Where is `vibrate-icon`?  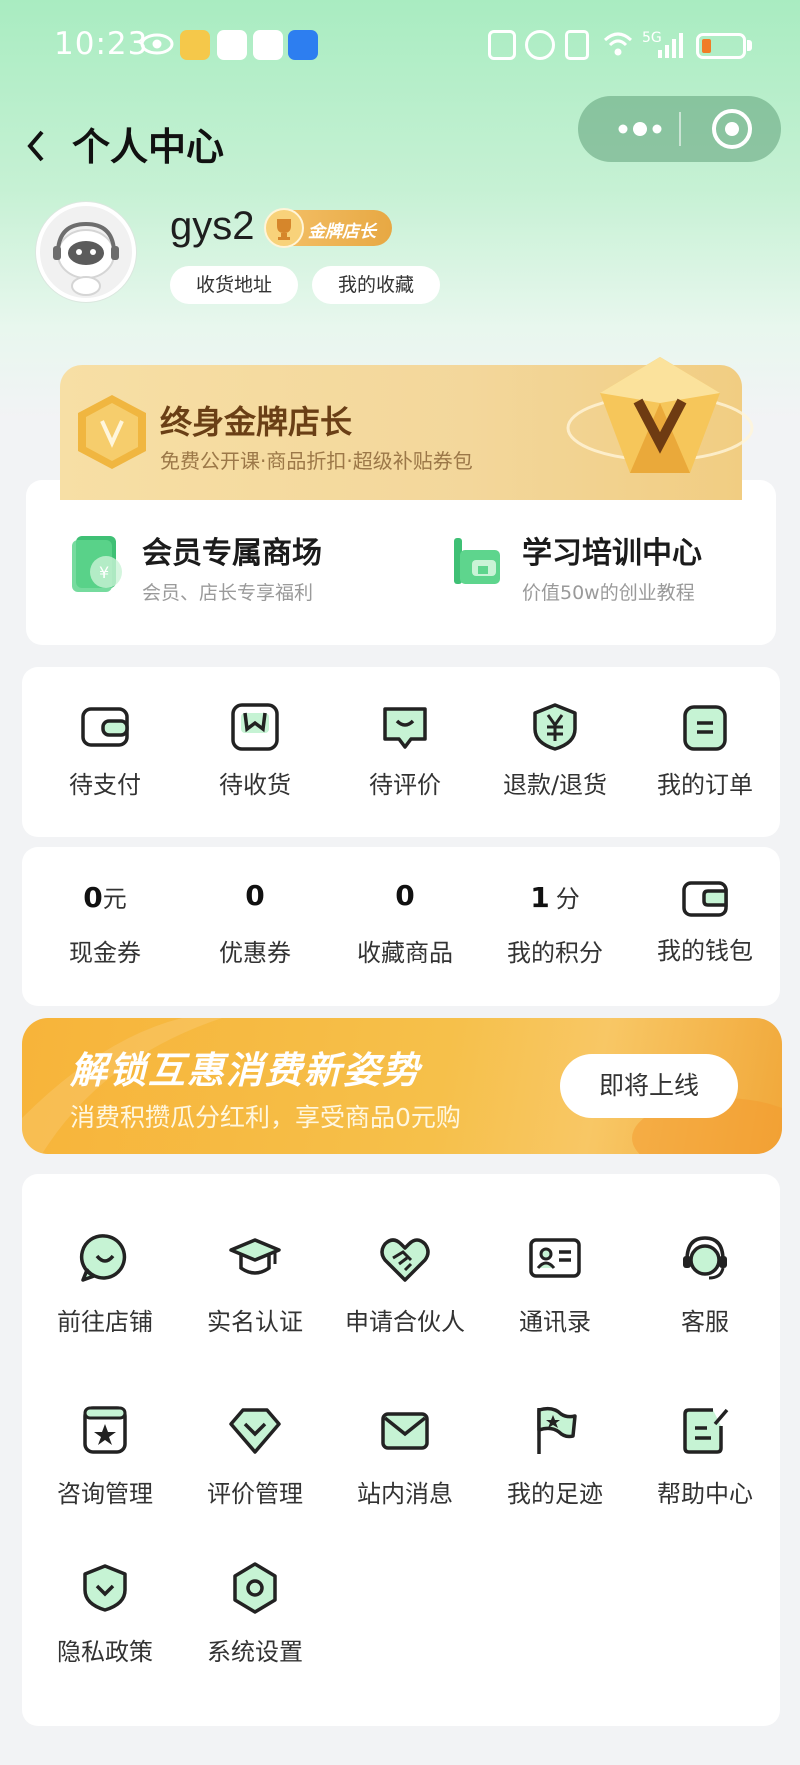 vibrate-icon is located at coordinates (577, 45).